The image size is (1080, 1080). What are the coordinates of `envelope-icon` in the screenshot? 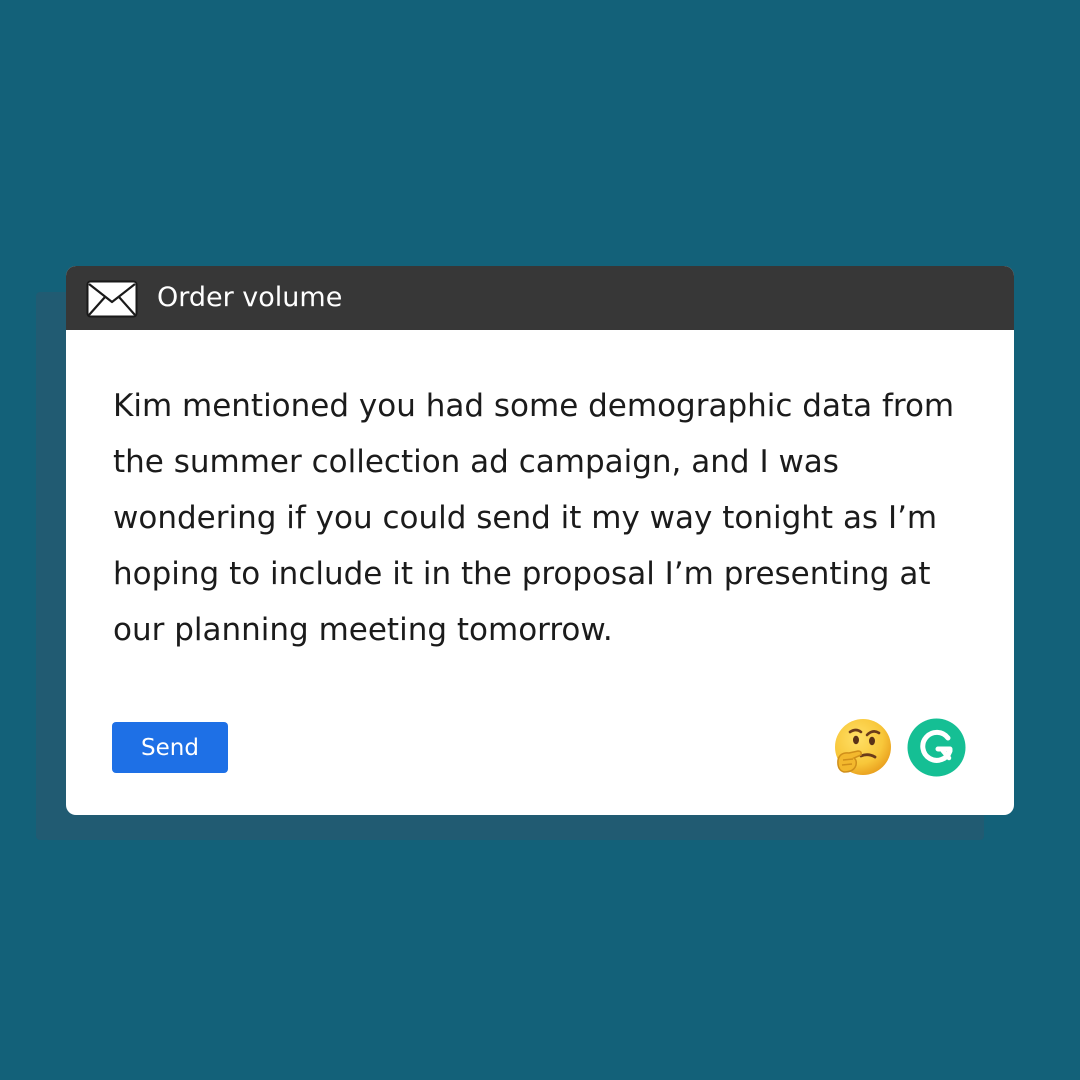 It's located at (112, 299).